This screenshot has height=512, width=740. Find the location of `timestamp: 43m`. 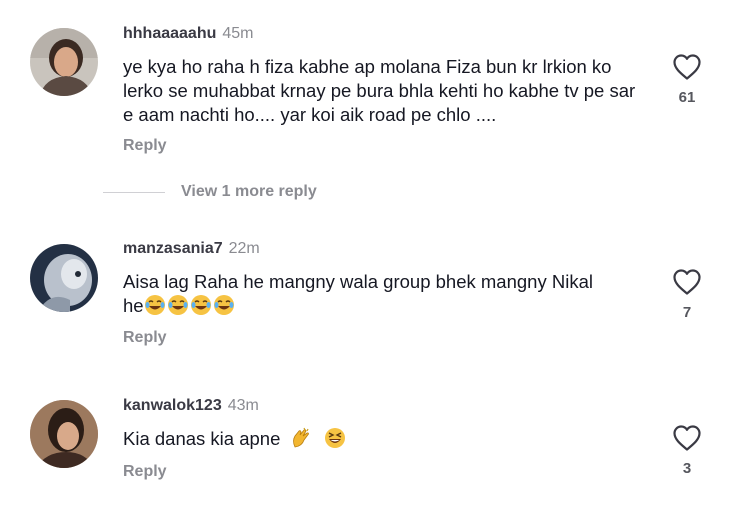

timestamp: 43m is located at coordinates (243, 405).